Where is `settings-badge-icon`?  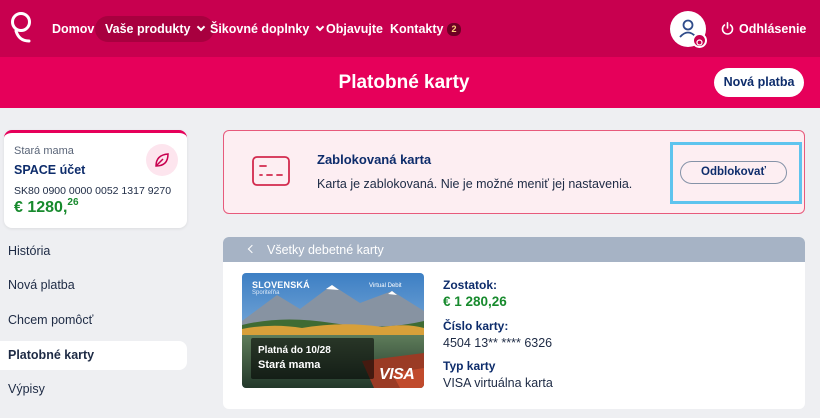 settings-badge-icon is located at coordinates (699, 40).